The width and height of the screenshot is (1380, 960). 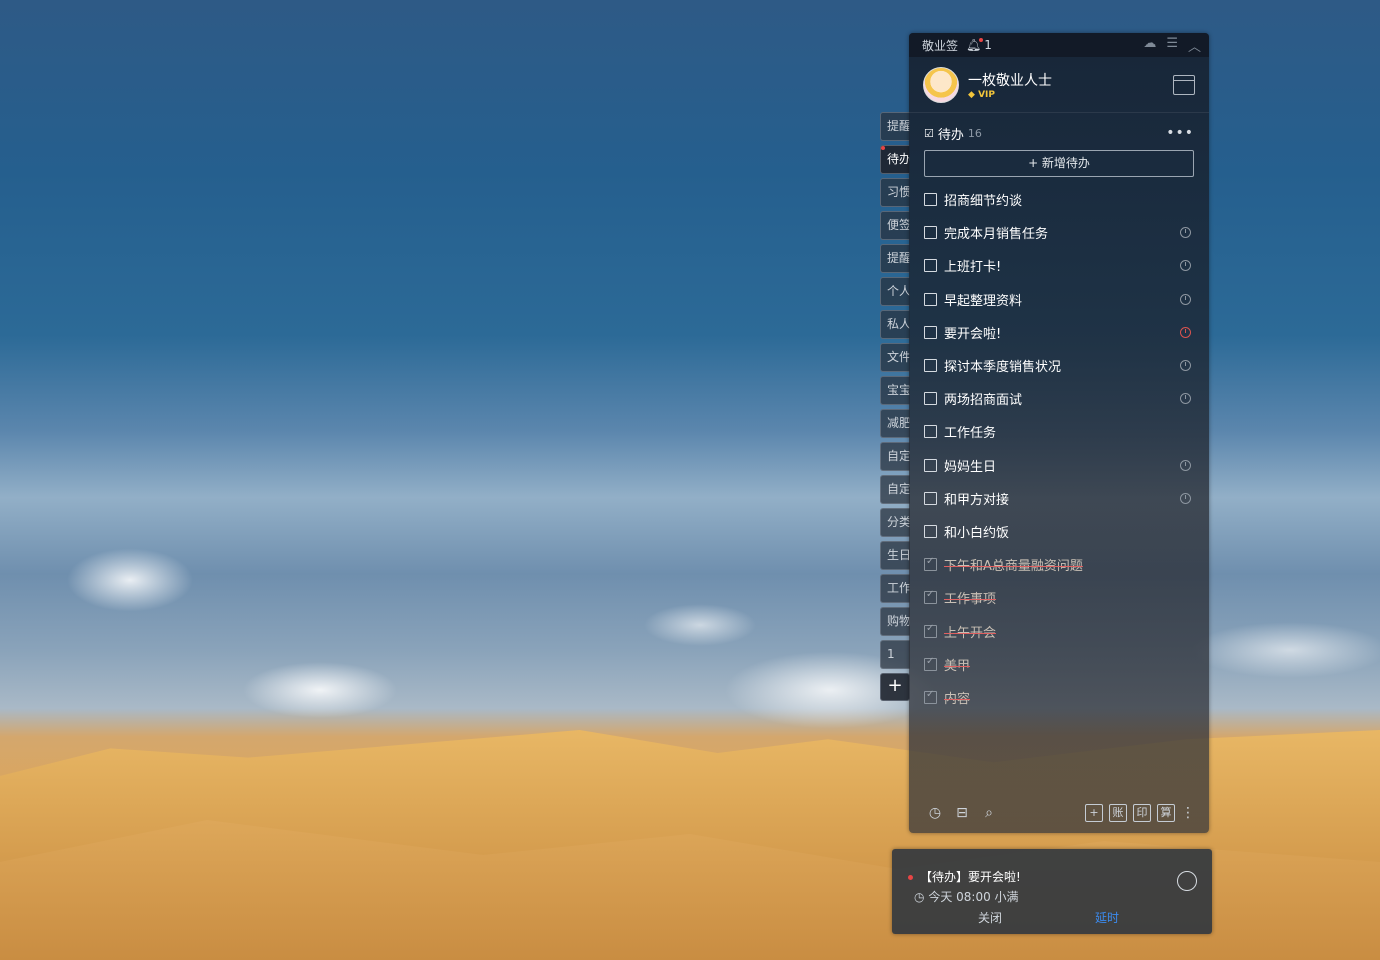 I want to click on titlebar: 敬业签 🔔︎ 1 ☁ ☰ ︿, so click(x=1059, y=45).